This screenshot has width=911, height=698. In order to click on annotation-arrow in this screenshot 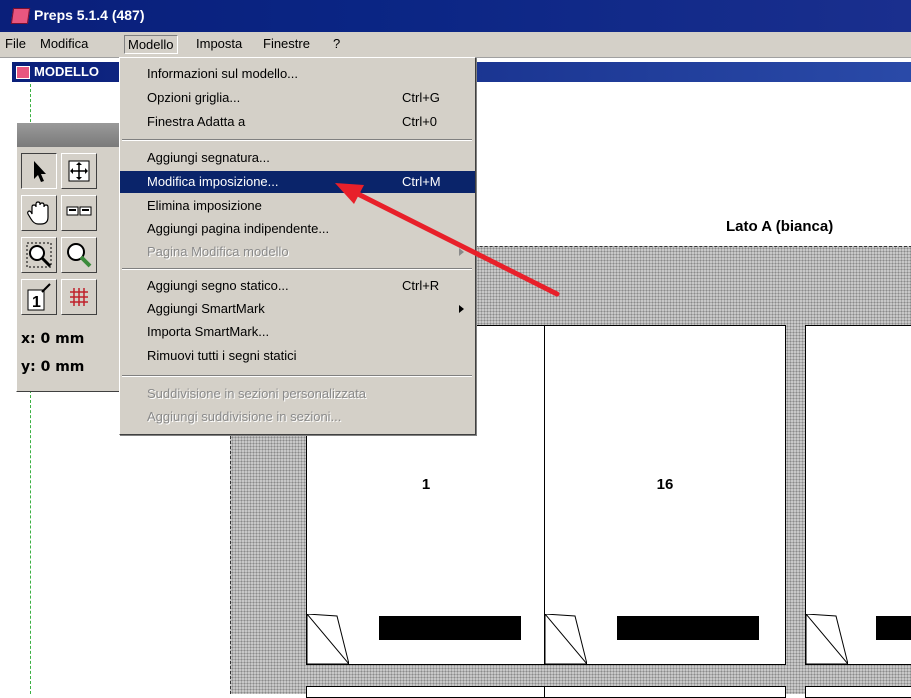, I will do `click(447, 240)`.